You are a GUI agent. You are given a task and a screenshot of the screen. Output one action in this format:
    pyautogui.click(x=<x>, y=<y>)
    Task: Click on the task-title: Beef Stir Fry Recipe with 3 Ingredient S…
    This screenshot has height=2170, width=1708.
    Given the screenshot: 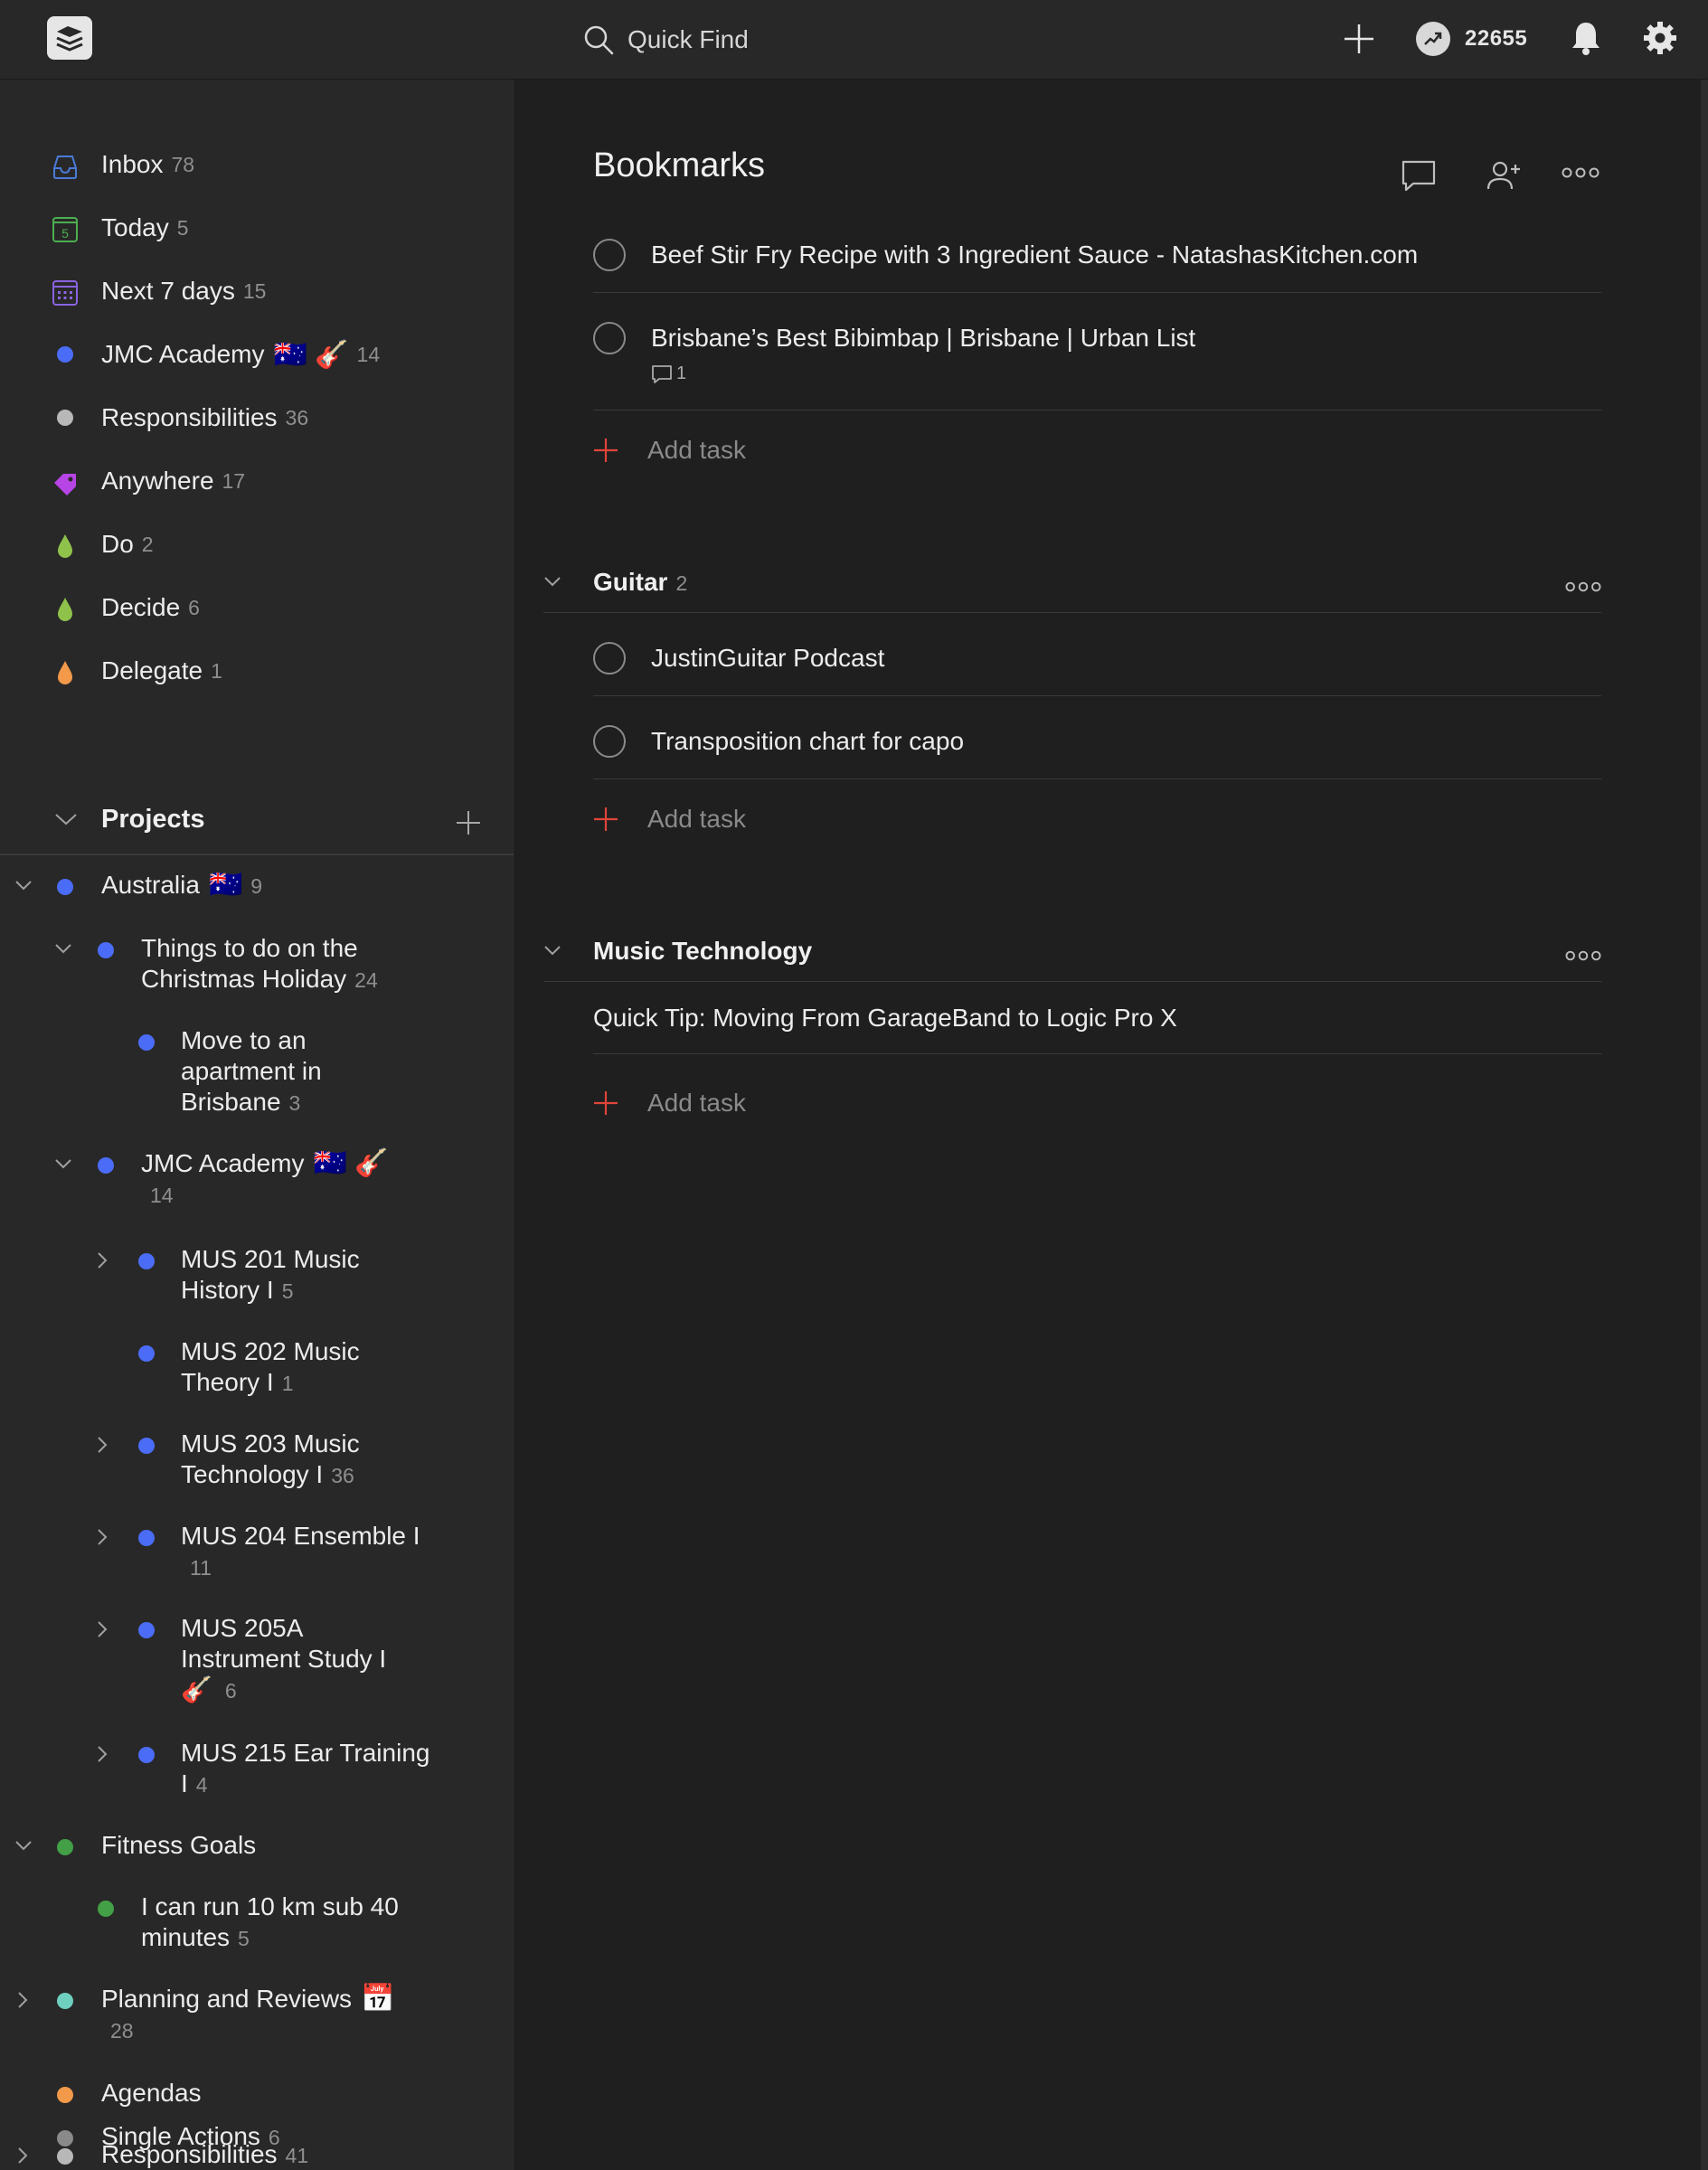 What is the action you would take?
    pyautogui.click(x=1034, y=255)
    